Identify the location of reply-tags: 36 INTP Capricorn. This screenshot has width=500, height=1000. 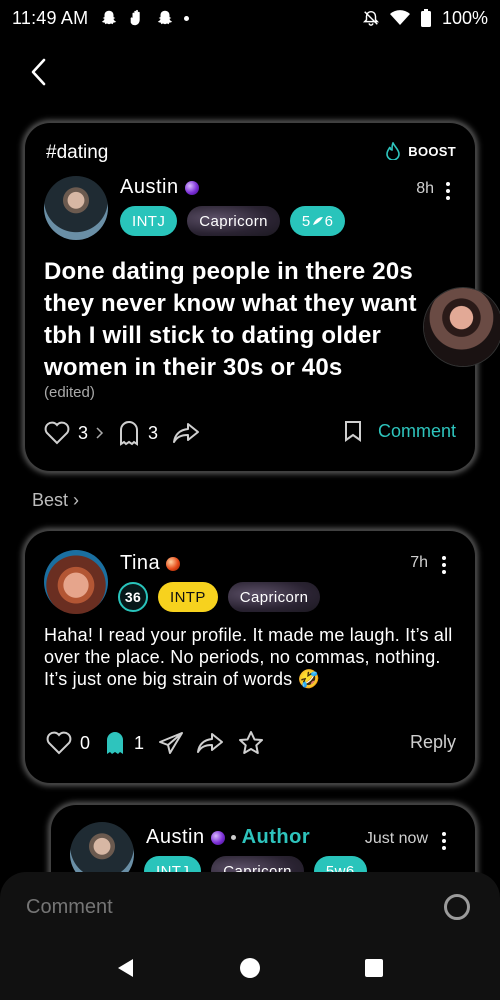
(219, 597).